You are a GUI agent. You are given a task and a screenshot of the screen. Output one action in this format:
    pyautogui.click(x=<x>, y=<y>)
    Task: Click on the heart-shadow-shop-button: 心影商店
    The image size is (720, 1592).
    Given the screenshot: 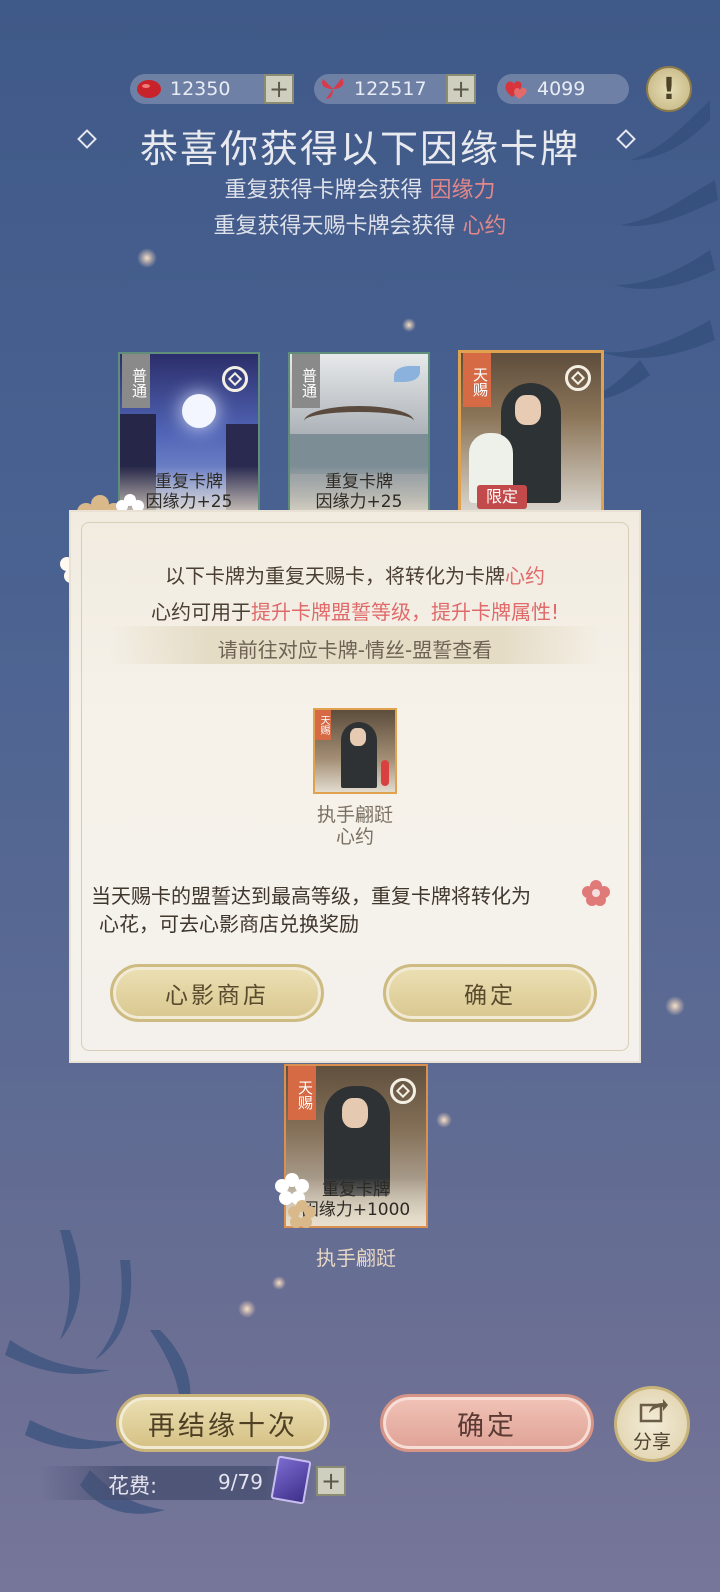 What is the action you would take?
    pyautogui.click(x=217, y=993)
    